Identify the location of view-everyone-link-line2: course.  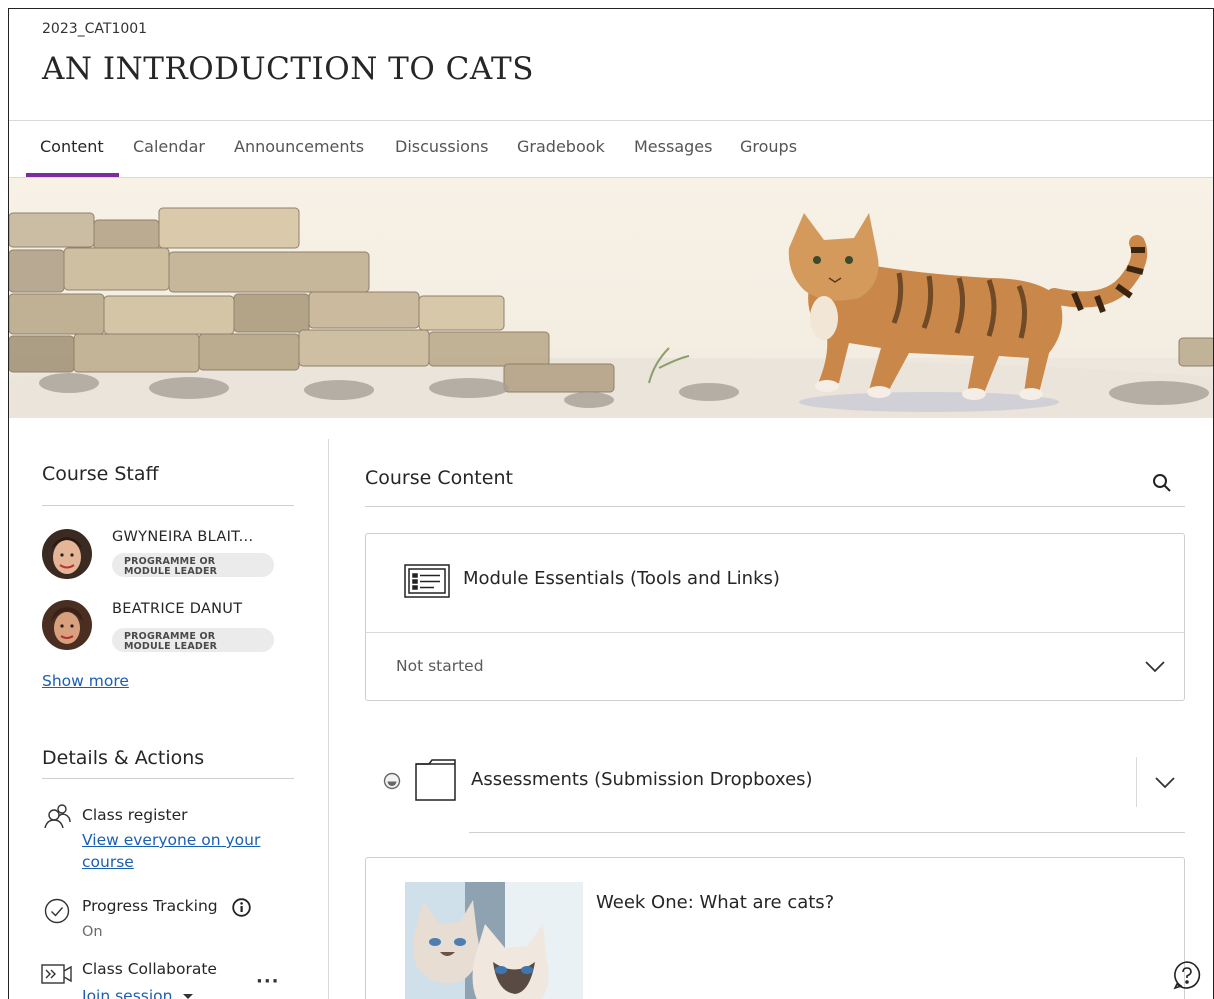
(171, 862).